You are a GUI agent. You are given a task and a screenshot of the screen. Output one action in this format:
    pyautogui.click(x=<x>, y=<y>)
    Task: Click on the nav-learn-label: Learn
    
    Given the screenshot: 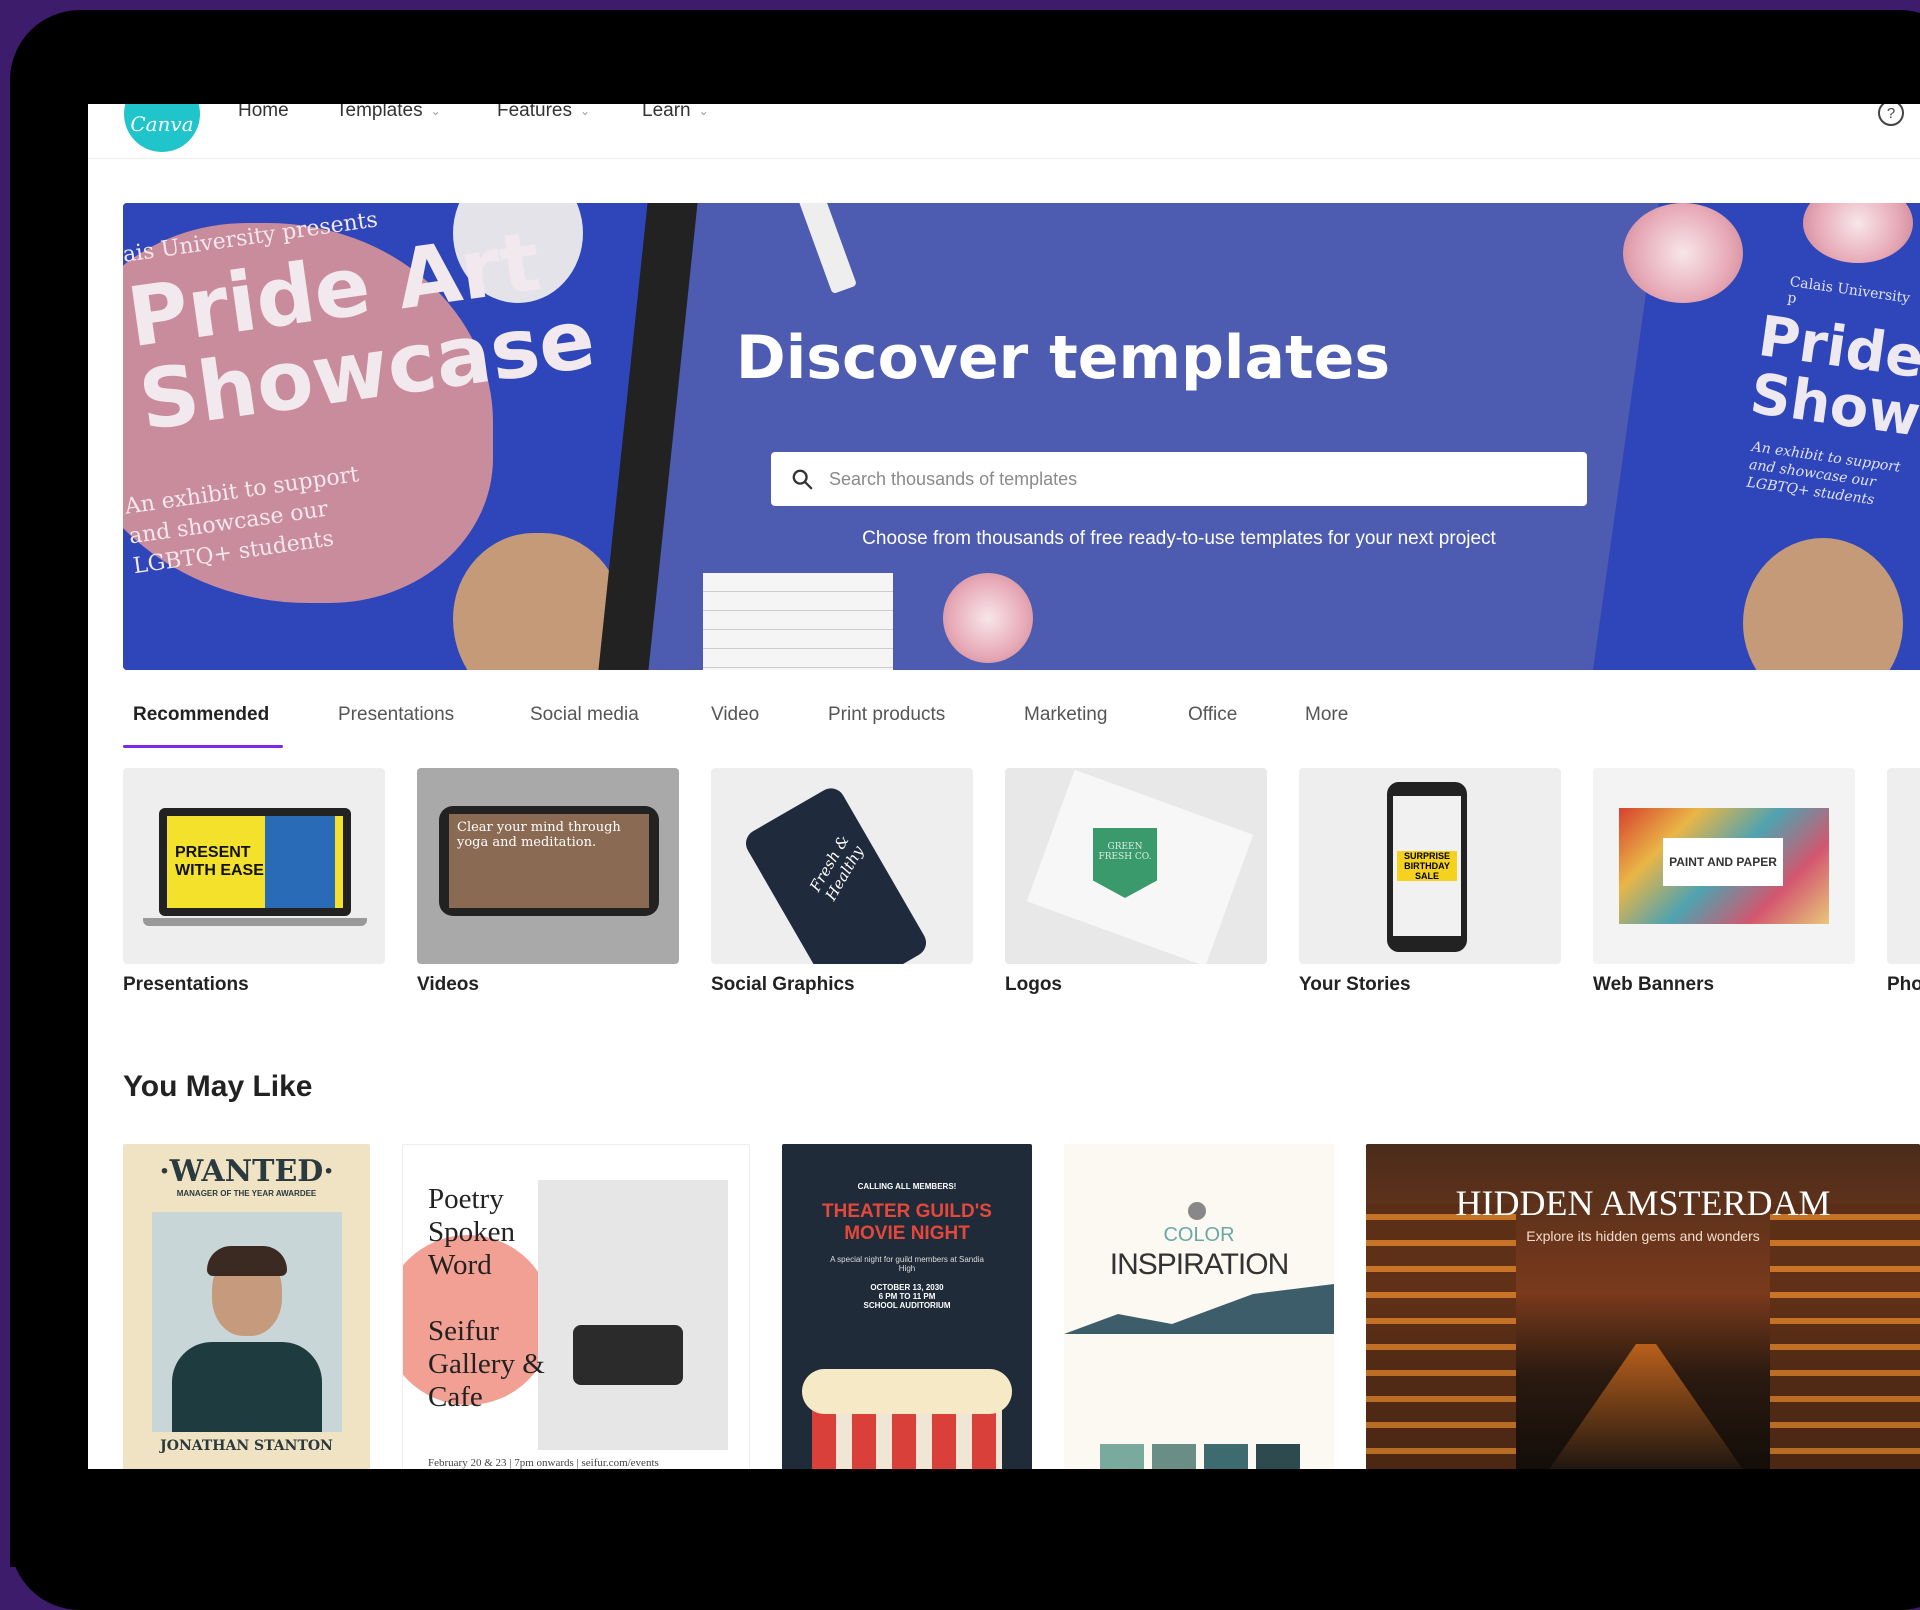 What is the action you would take?
    pyautogui.click(x=666, y=112)
    